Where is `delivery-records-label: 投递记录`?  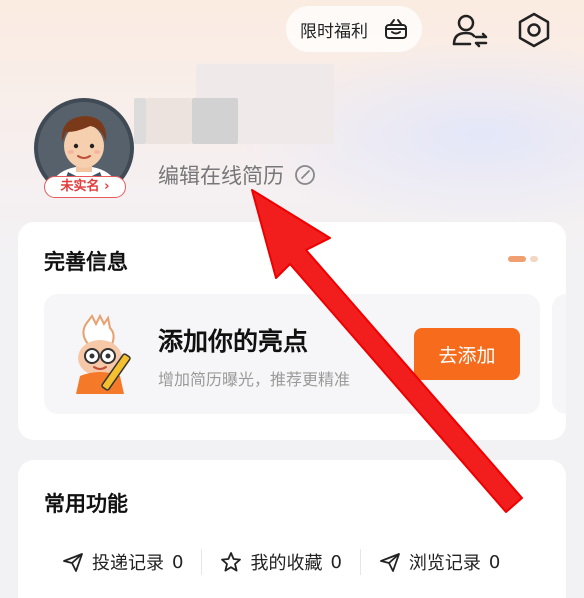
delivery-records-label: 投递记录 is located at coordinates (128, 563).